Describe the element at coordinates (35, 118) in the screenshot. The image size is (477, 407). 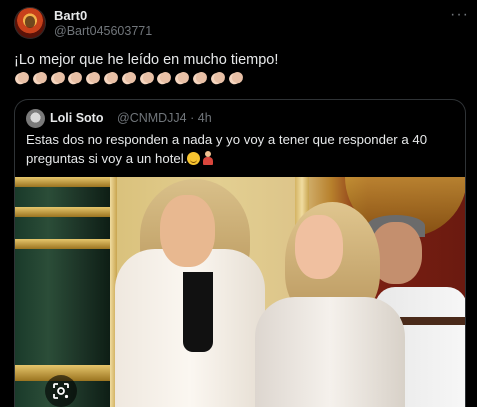
I see `quoted-author-avatar` at that location.